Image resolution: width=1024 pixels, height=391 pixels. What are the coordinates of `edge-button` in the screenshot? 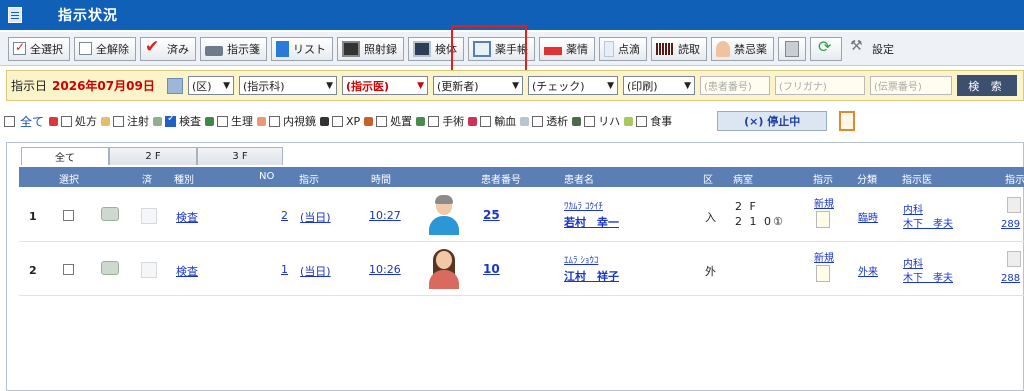 It's located at (847, 121).